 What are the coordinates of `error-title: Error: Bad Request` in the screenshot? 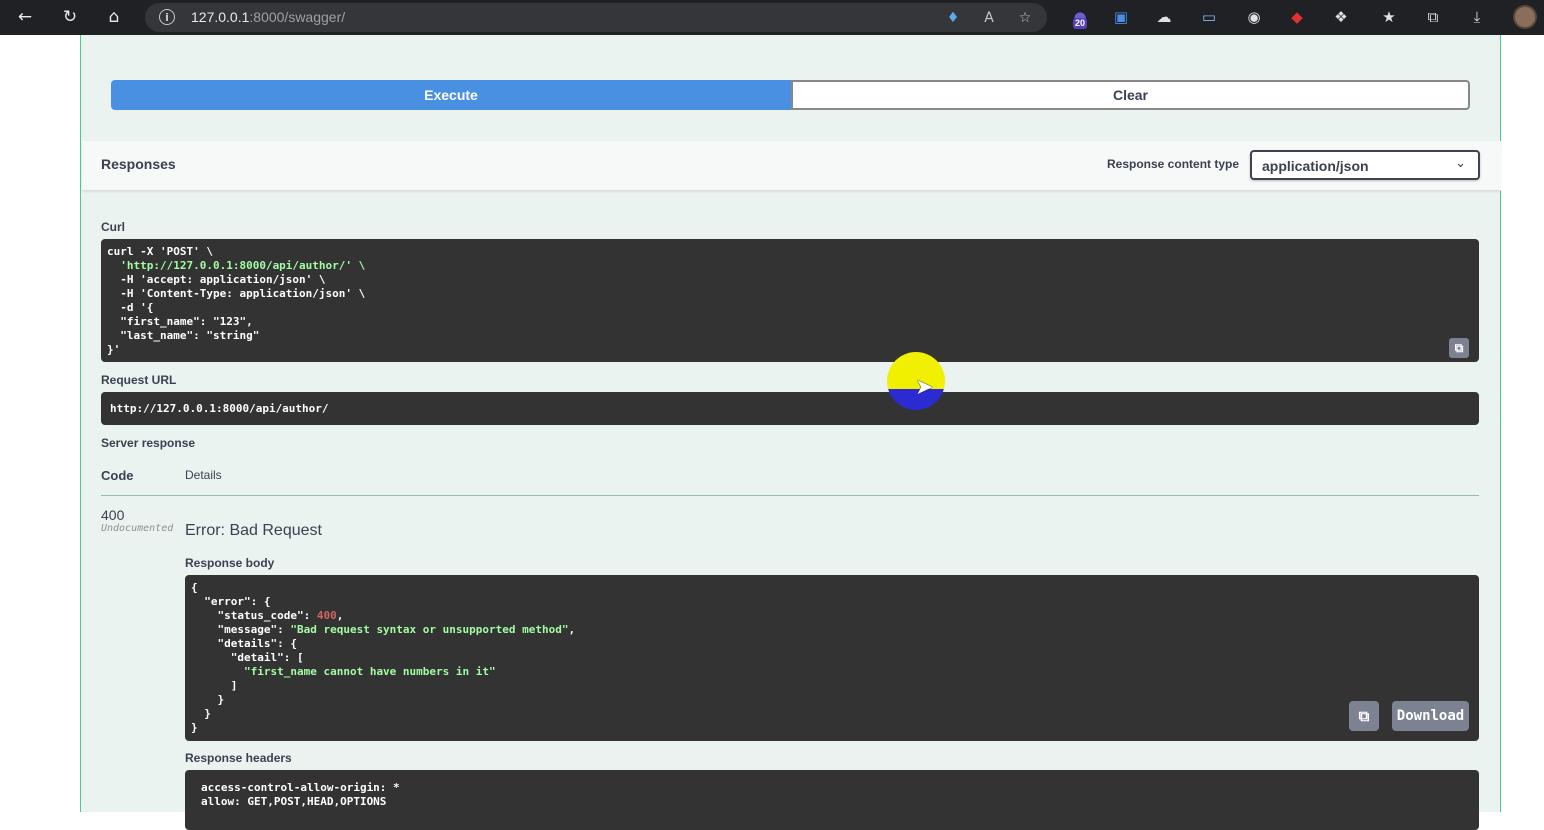 It's located at (253, 530).